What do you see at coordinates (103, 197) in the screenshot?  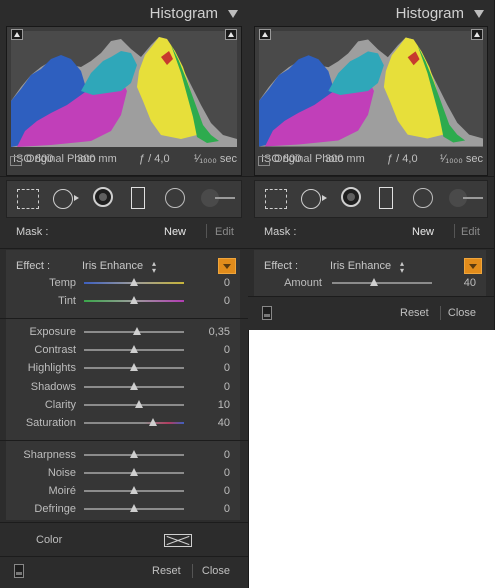 I see `red-eye-pupil-icon` at bounding box center [103, 197].